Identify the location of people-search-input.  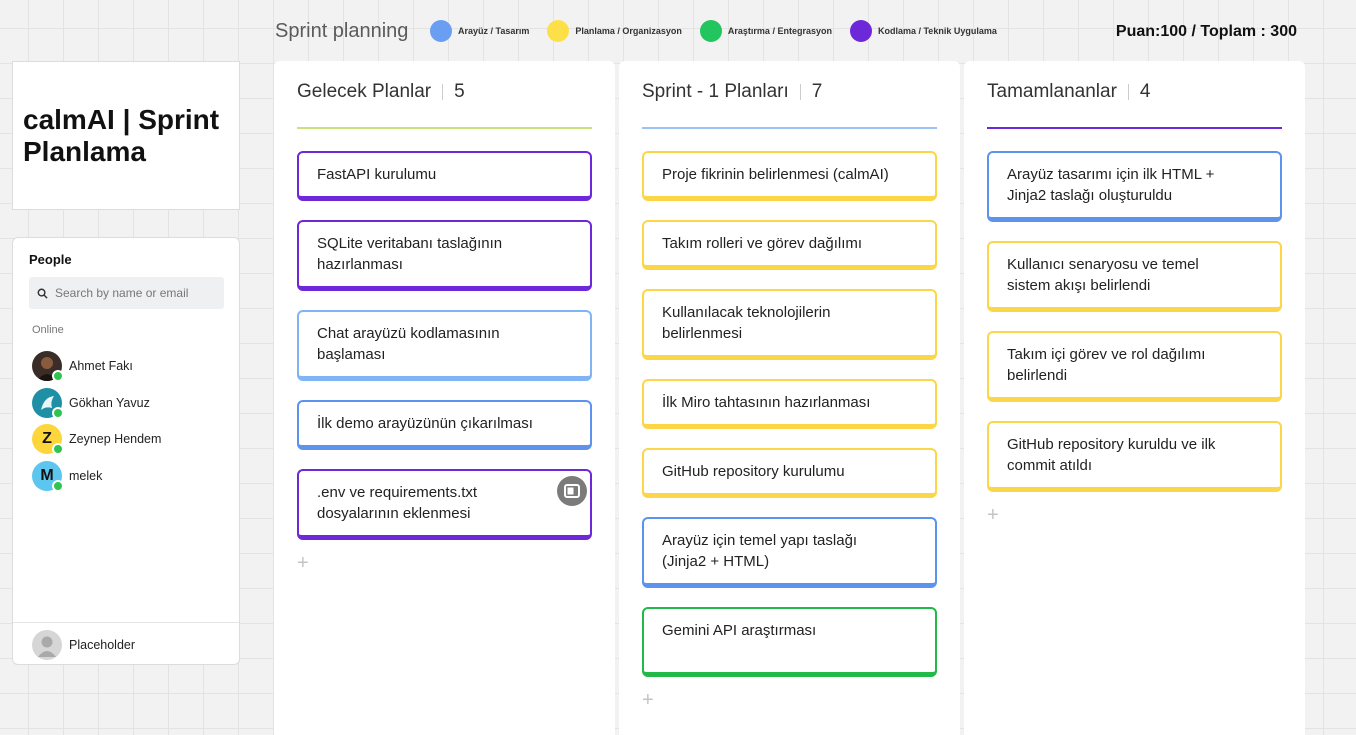
(135, 293).